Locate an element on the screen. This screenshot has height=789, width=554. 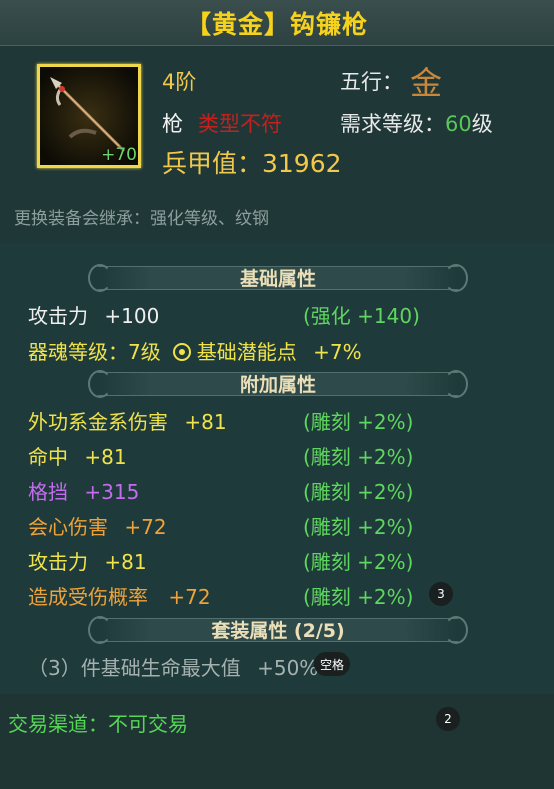
base-attributes-header: 基础属性 is located at coordinates (278, 277).